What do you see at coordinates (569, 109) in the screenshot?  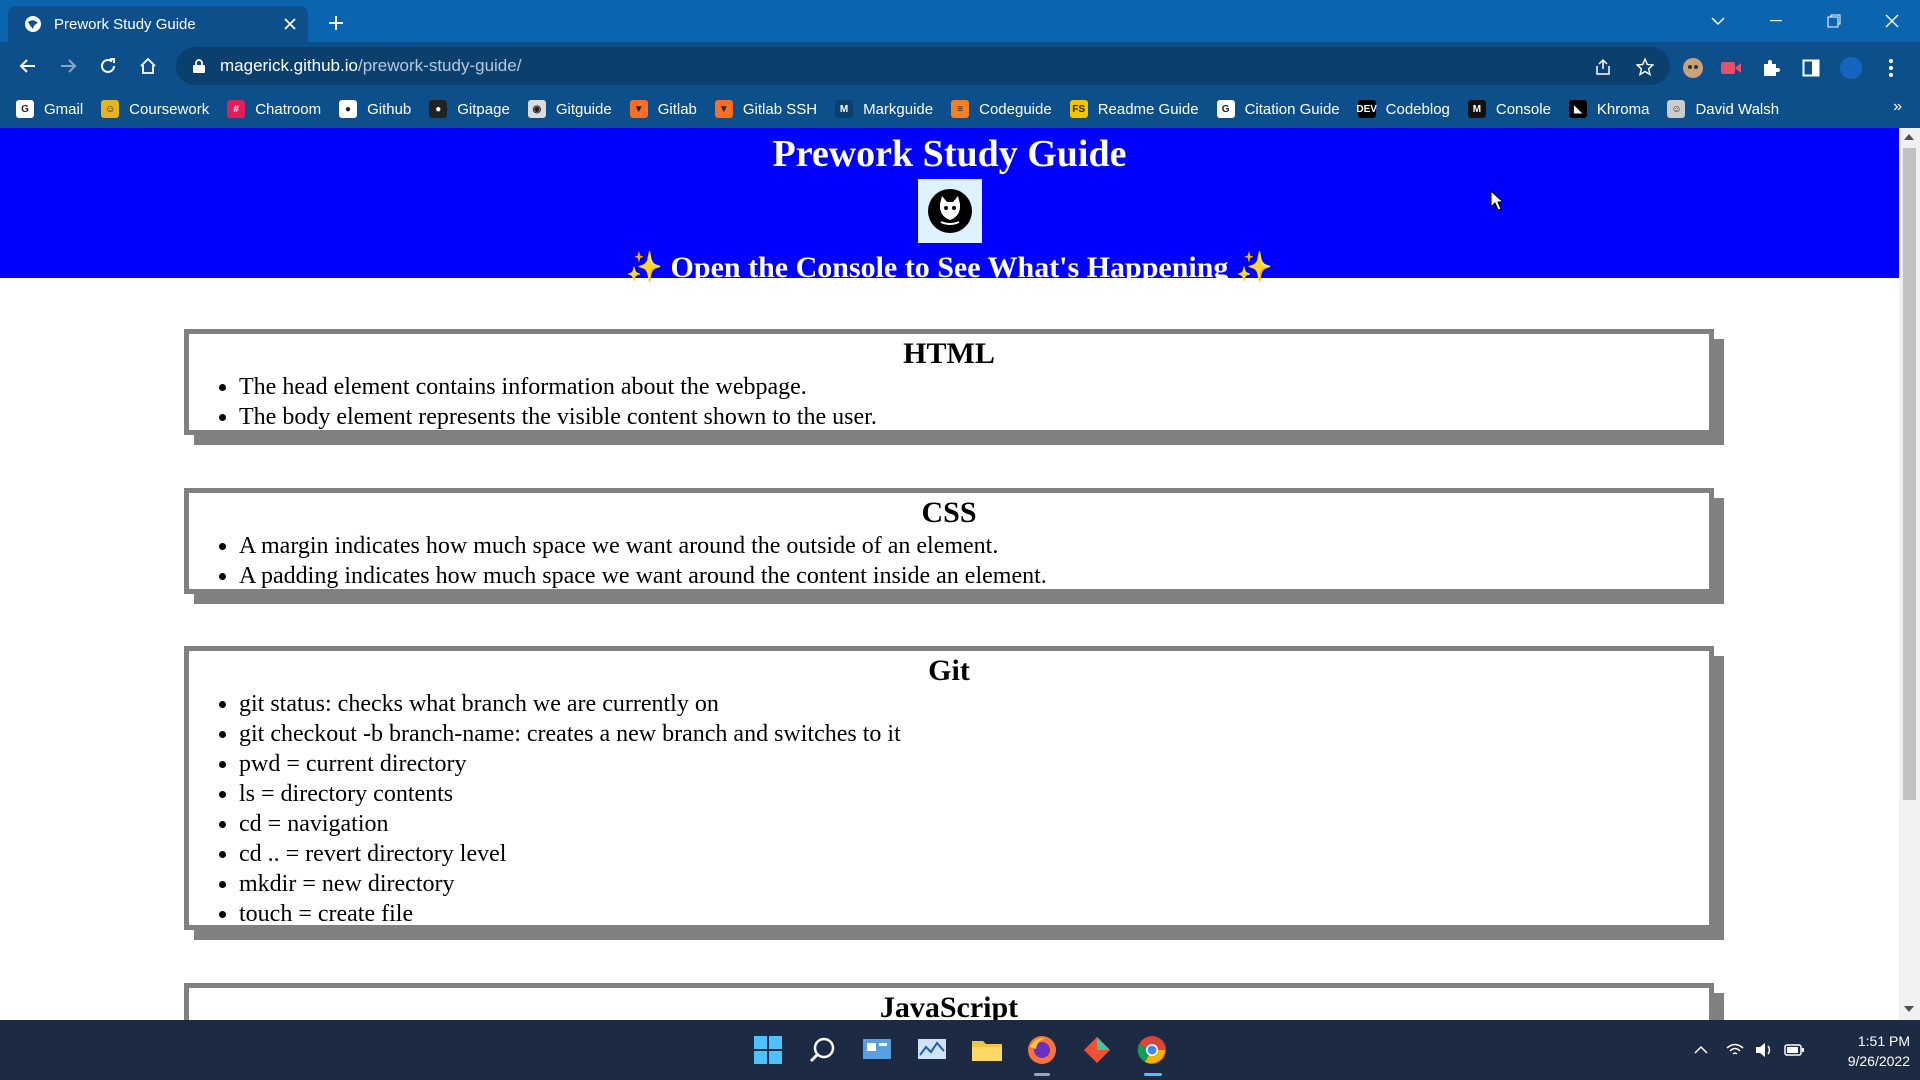 I see `bookmark-item: ◉ Gitguide` at bounding box center [569, 109].